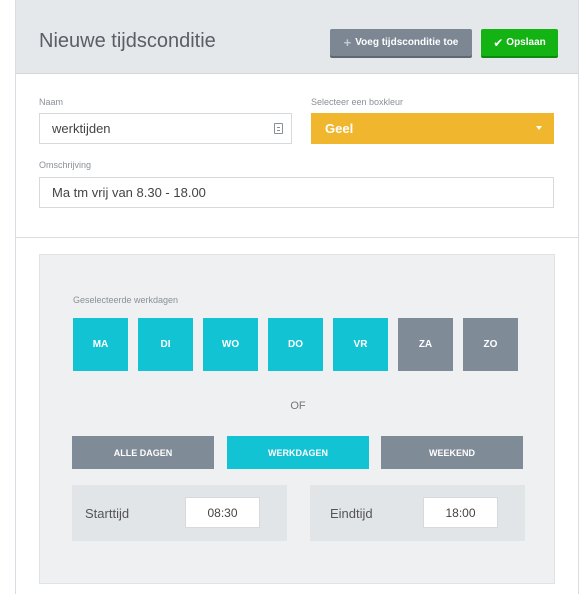 Image resolution: width=580 pixels, height=594 pixels. What do you see at coordinates (339, 128) in the screenshot?
I see `box-color-value: Geel` at bounding box center [339, 128].